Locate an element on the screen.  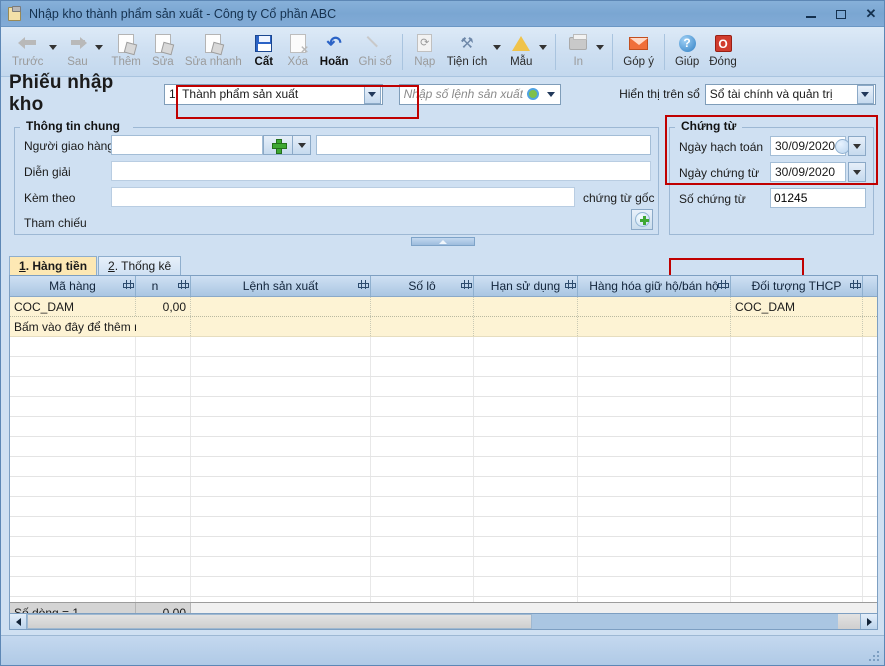
voucher-type-combo: 1. Thành phẩm sản xuất is located at coordinates (273, 94).